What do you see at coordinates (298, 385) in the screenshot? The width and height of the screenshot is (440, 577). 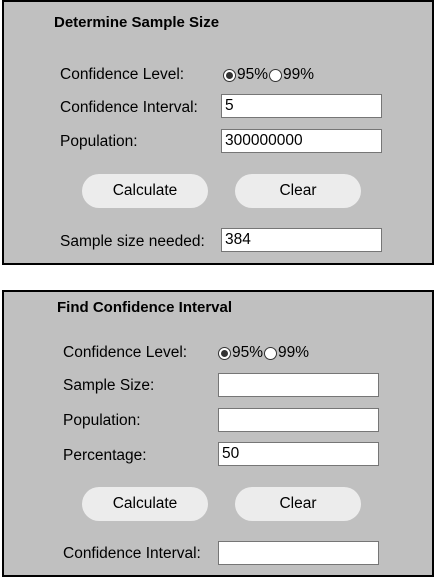 I see `sample-size-input` at bounding box center [298, 385].